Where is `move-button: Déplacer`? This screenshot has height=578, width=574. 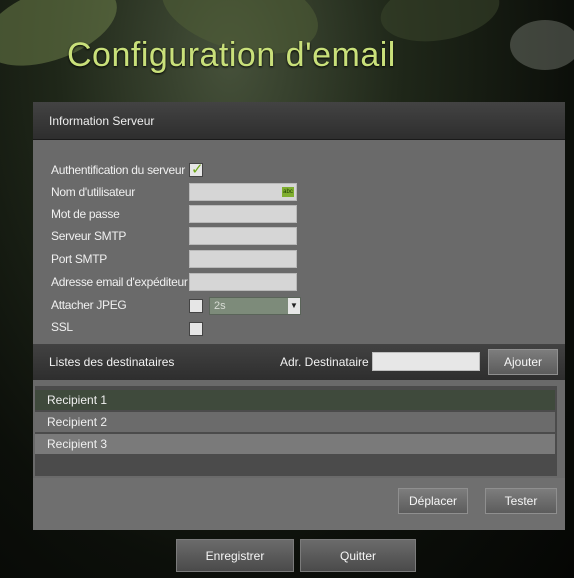
move-button: Déplacer is located at coordinates (433, 501).